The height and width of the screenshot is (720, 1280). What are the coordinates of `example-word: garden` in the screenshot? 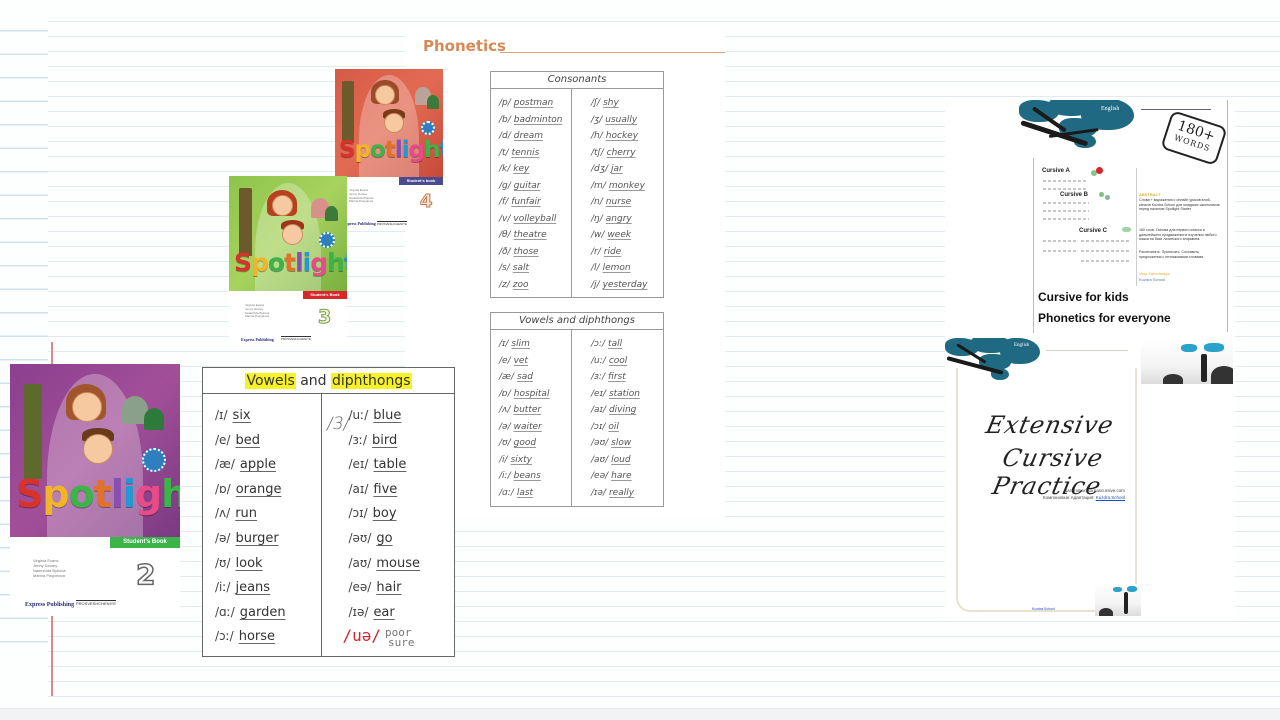 It's located at (262, 612).